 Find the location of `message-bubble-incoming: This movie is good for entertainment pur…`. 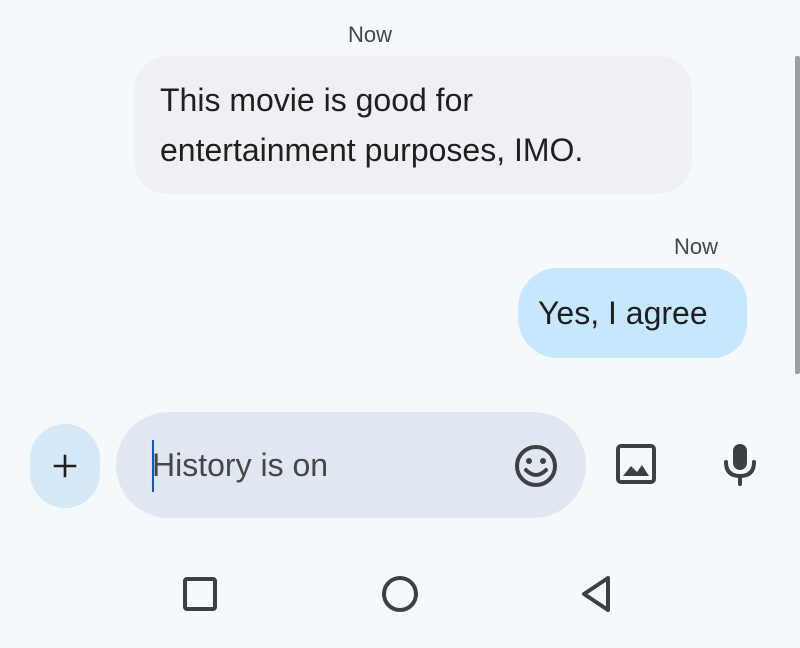

message-bubble-incoming: This movie is good for entertainment pur… is located at coordinates (413, 125).